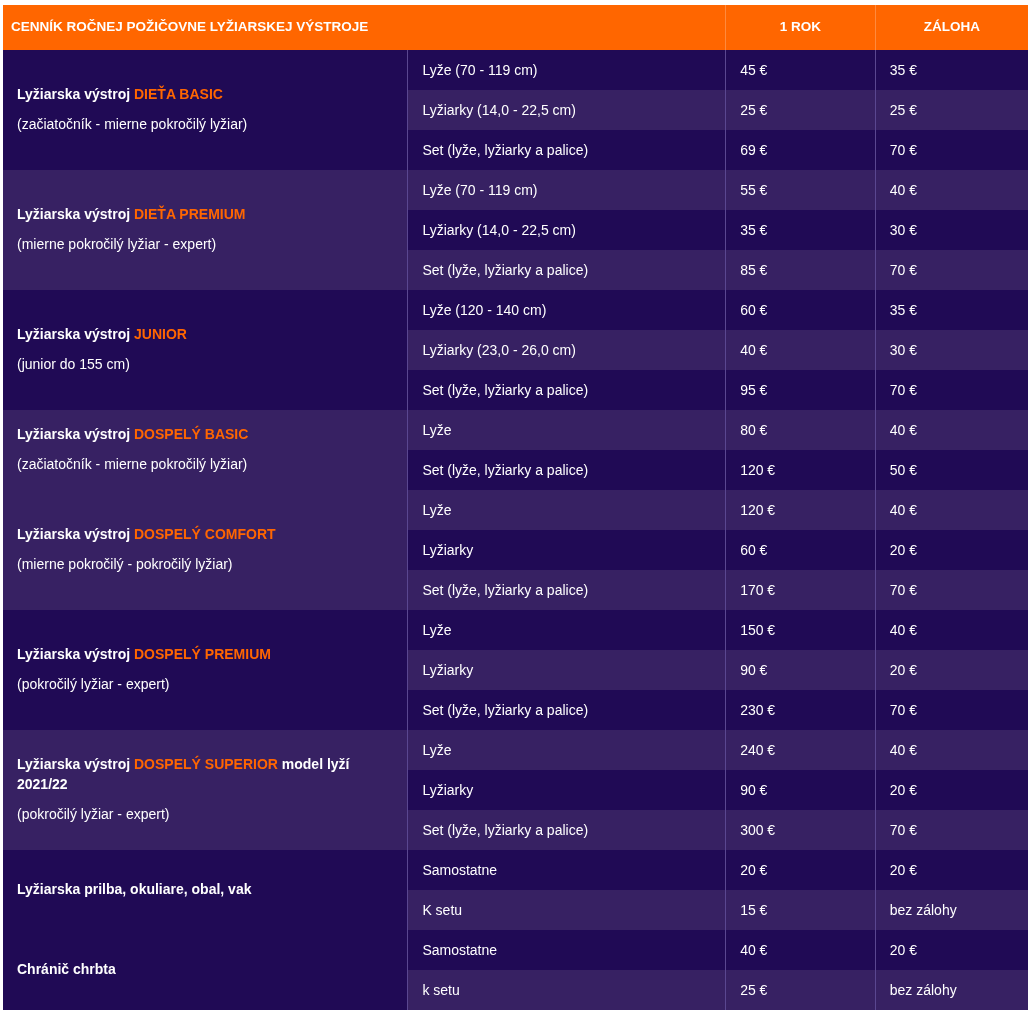 This screenshot has height=1012, width=1034. What do you see at coordinates (74, 365) in the screenshot?
I see `skill-level-text: (junior do 155 cm)` at bounding box center [74, 365].